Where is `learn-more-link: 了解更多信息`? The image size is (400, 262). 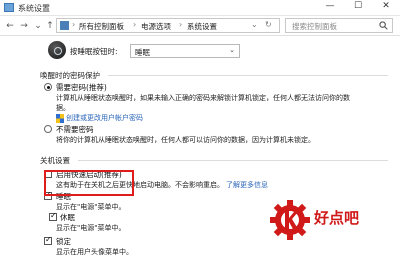
learn-more-link: 了解更多信息 is located at coordinates (247, 185).